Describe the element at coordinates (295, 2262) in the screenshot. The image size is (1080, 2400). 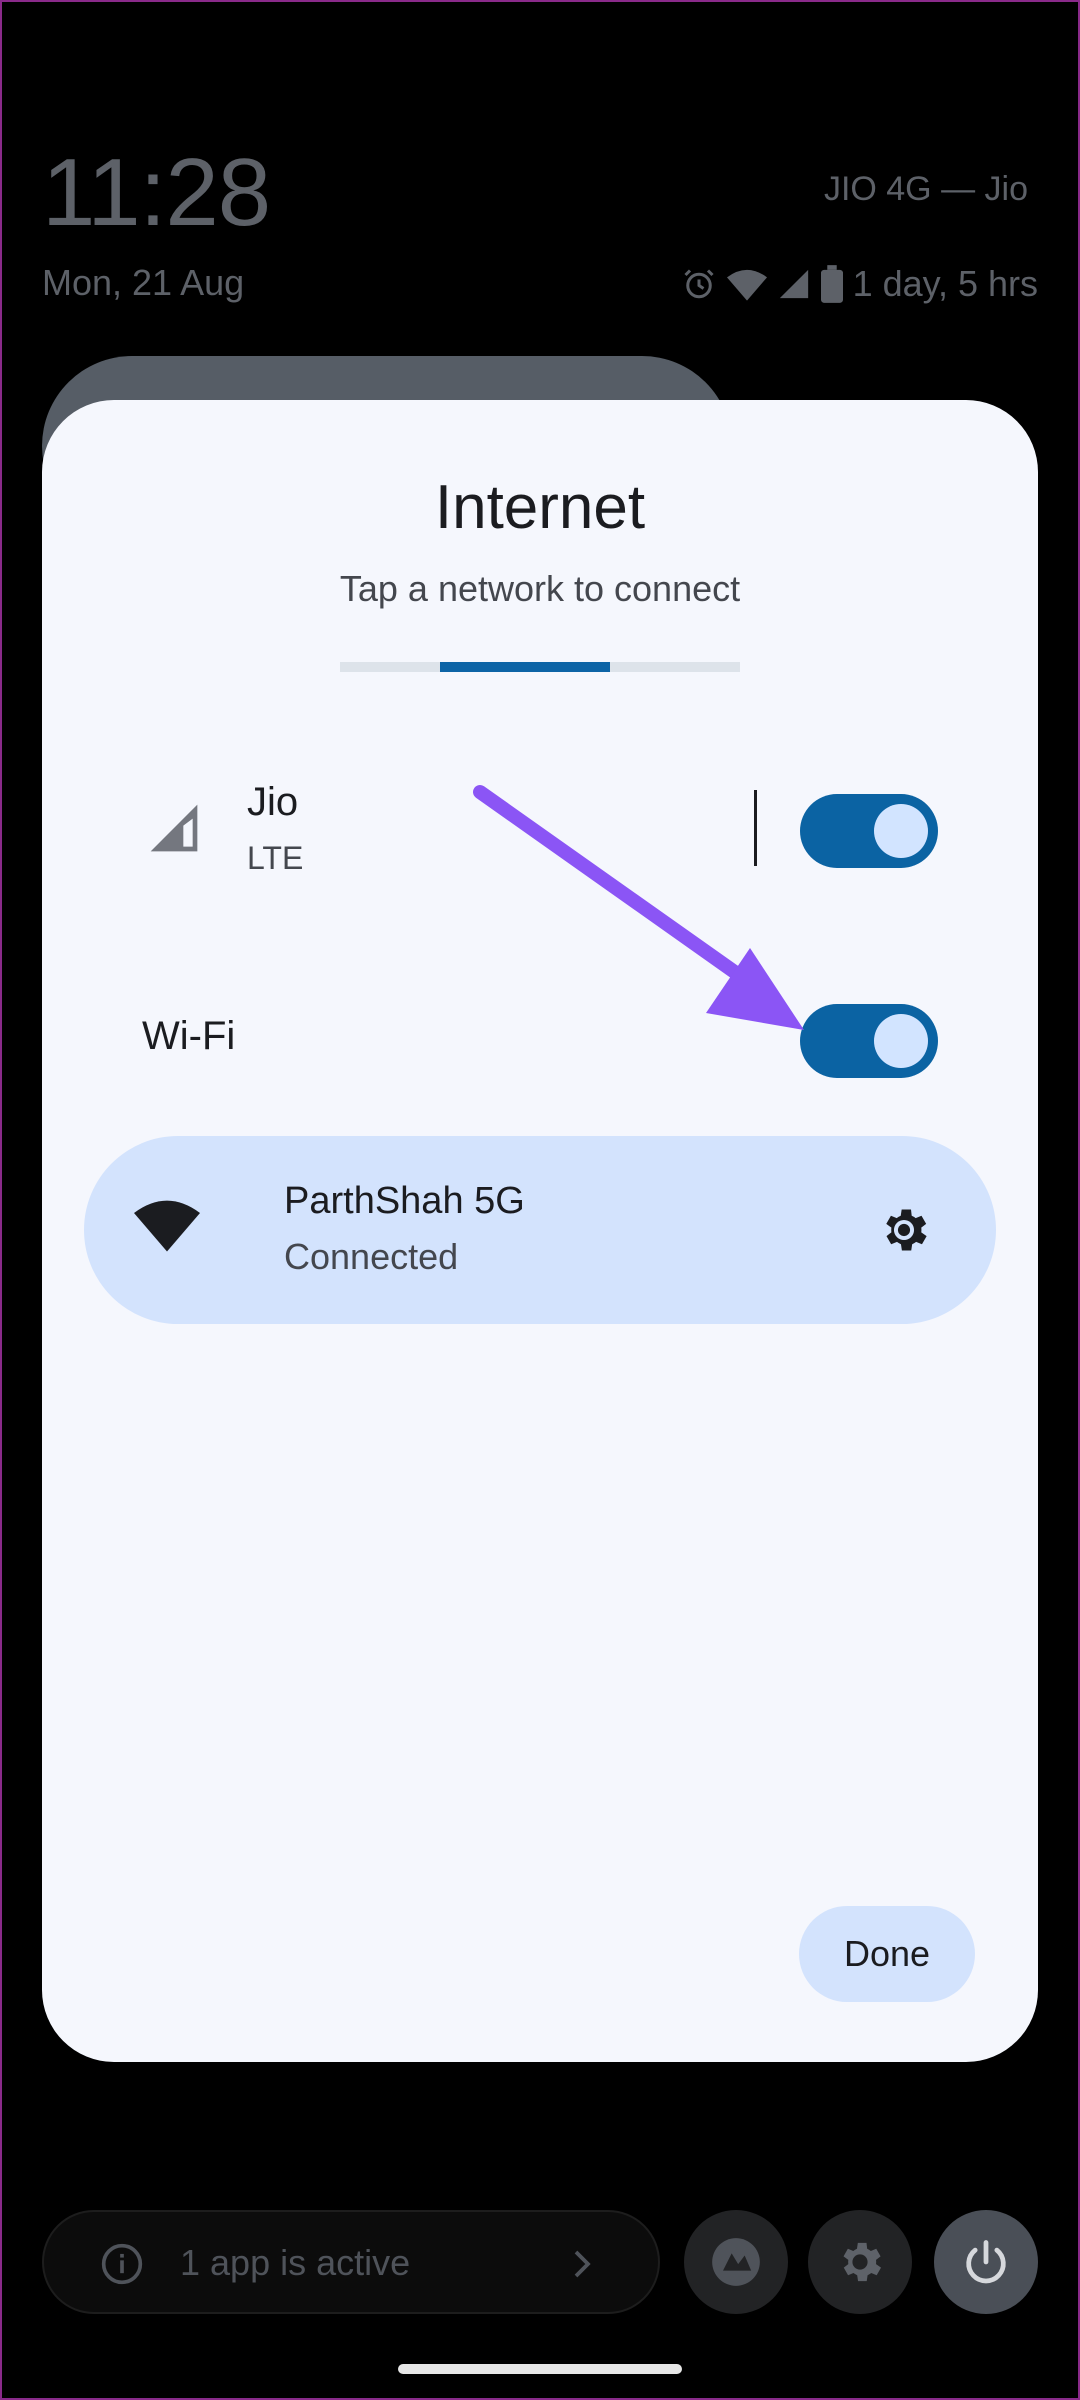
I see `active-apps-text: 1 app is active` at that location.